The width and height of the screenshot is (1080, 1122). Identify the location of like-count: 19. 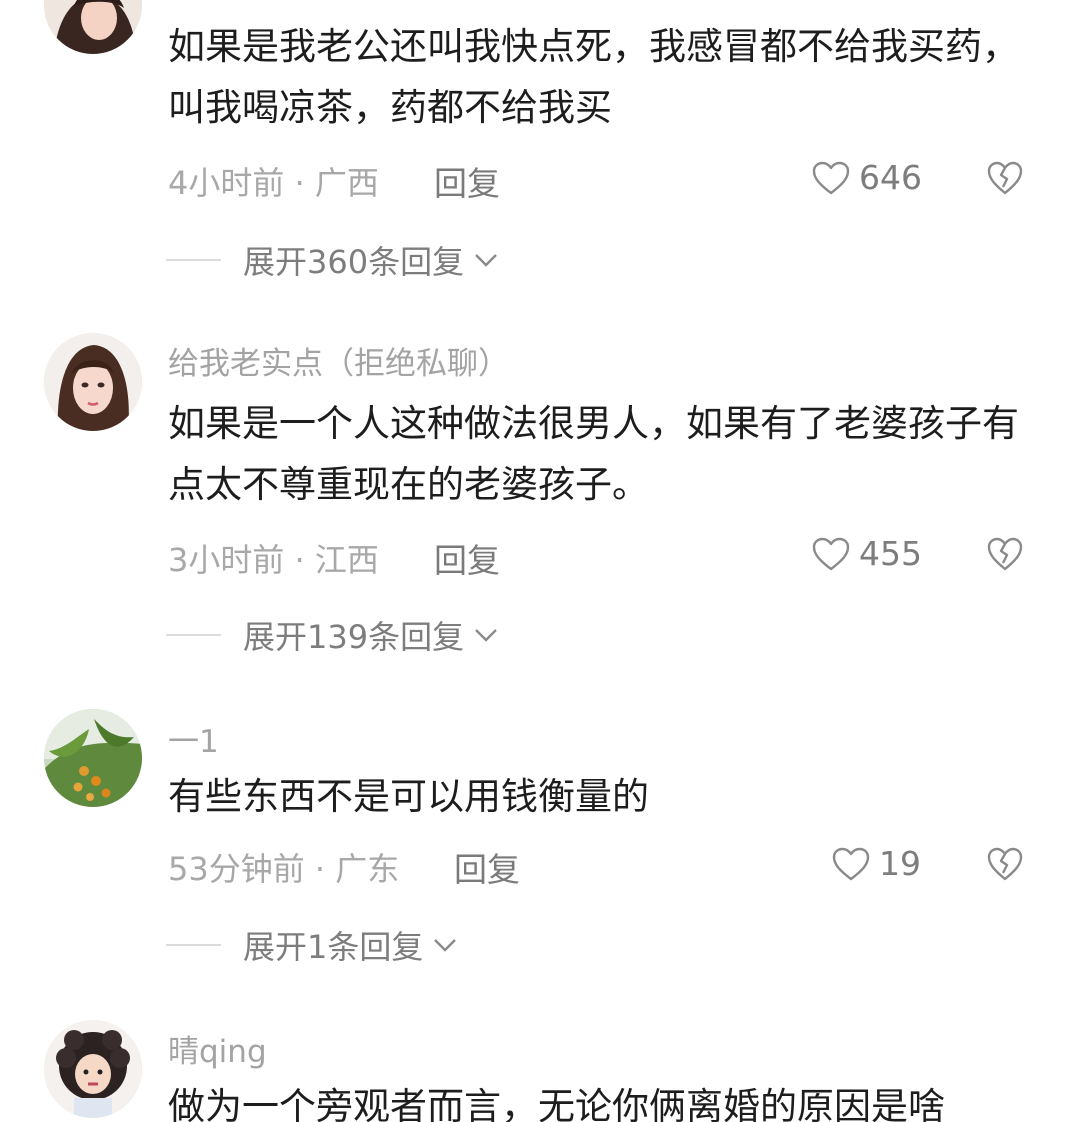
(900, 863).